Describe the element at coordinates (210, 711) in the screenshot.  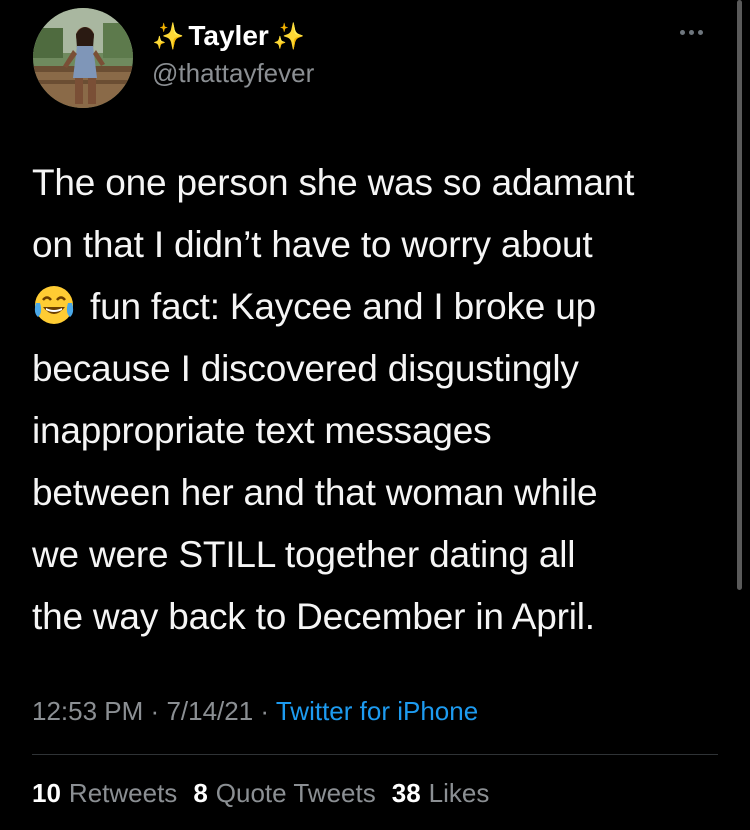
I see `tweet-date: 7/14/21` at that location.